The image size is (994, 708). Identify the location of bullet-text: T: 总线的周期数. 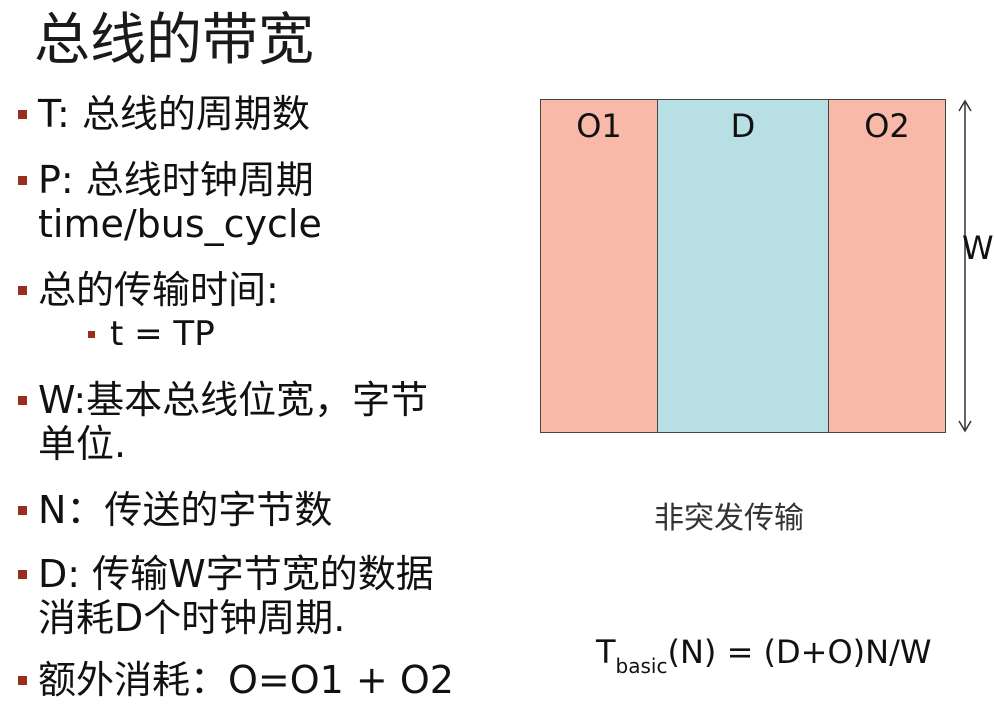
(174, 114).